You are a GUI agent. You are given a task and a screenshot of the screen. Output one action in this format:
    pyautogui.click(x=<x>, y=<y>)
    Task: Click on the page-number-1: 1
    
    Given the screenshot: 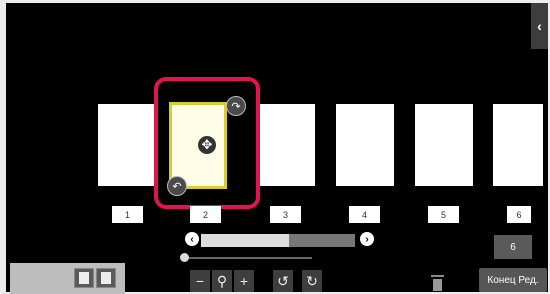 What is the action you would take?
    pyautogui.click(x=127, y=214)
    